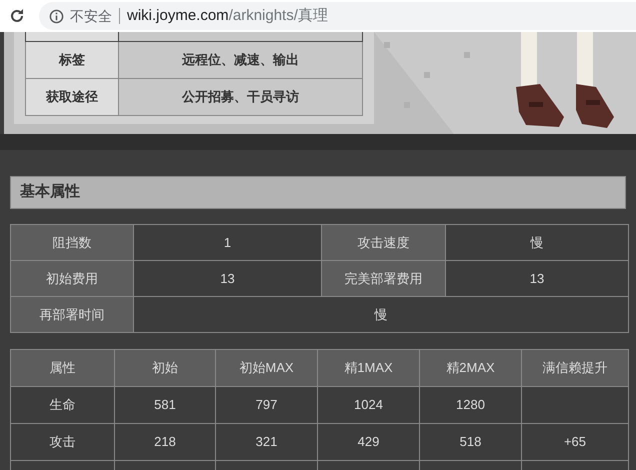 The image size is (636, 470). What do you see at coordinates (62, 442) in the screenshot?
I see `row-label: 攻击` at bounding box center [62, 442].